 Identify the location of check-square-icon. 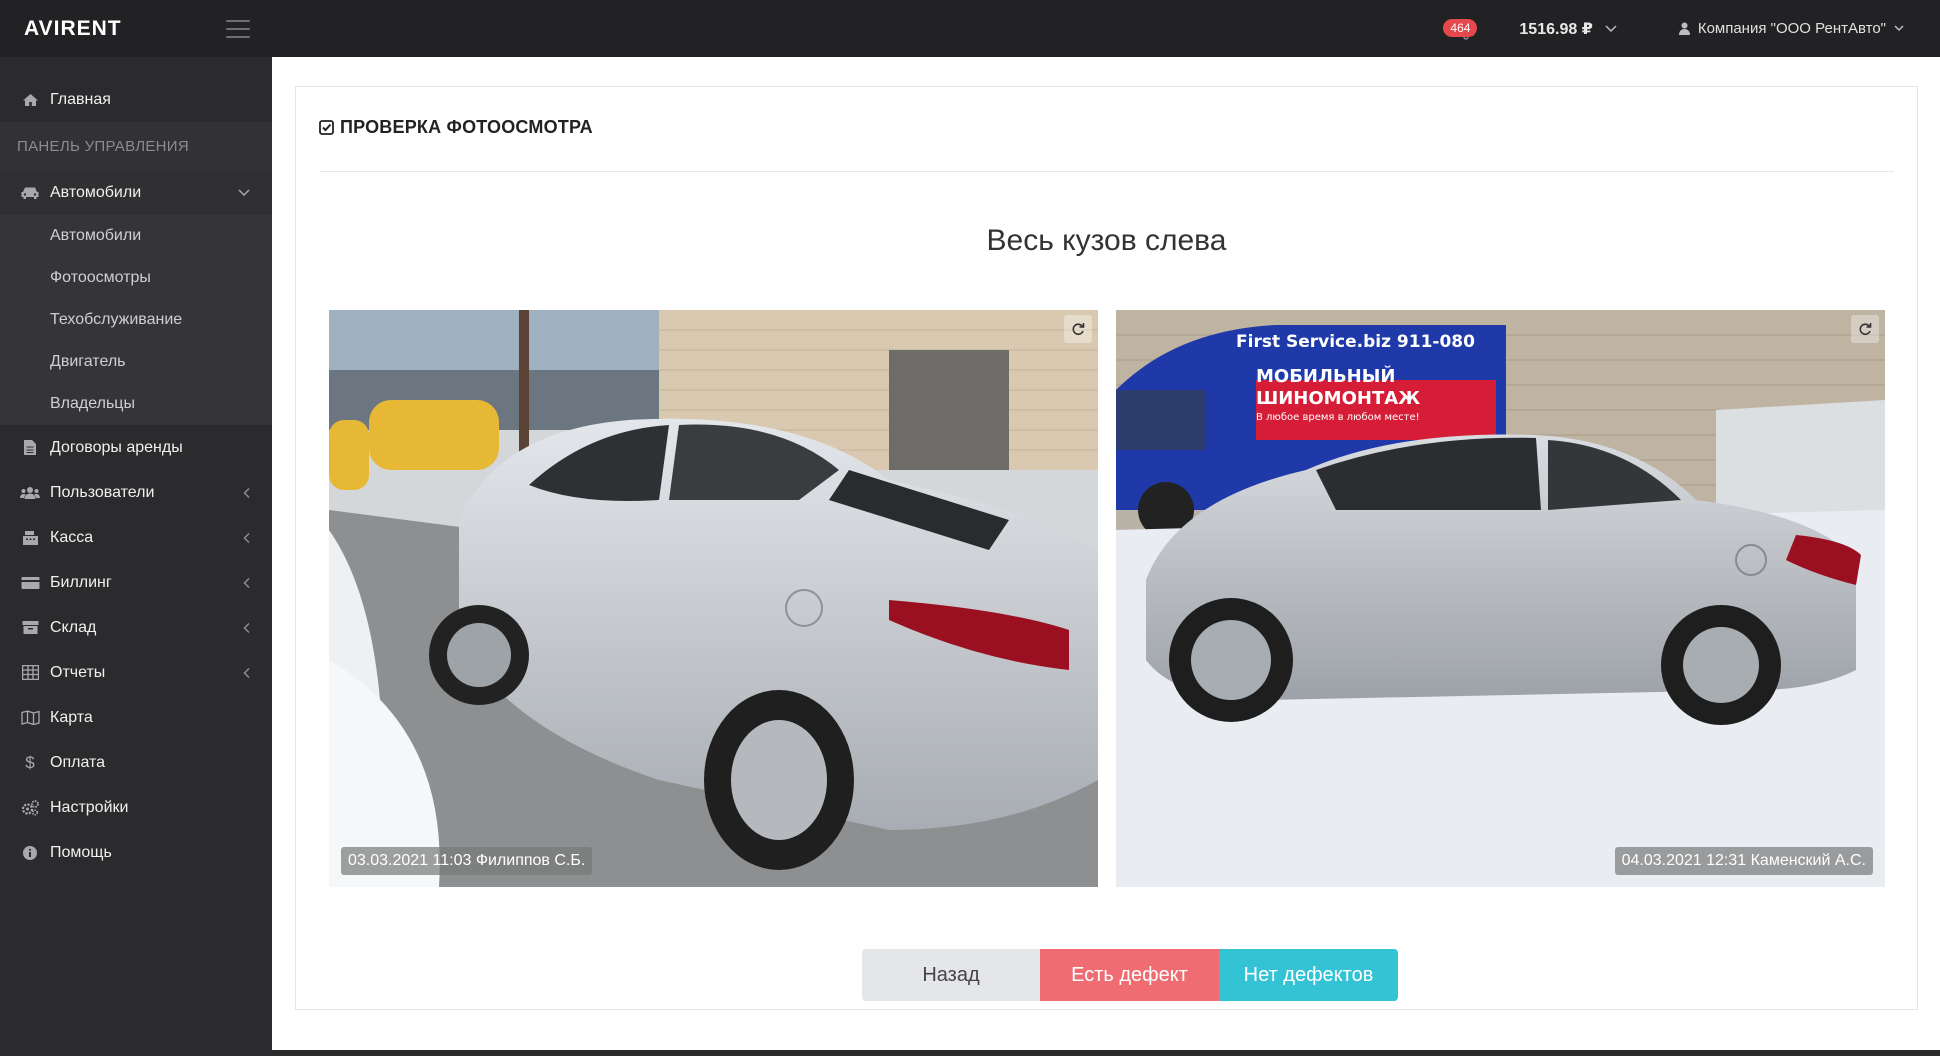
(326, 127).